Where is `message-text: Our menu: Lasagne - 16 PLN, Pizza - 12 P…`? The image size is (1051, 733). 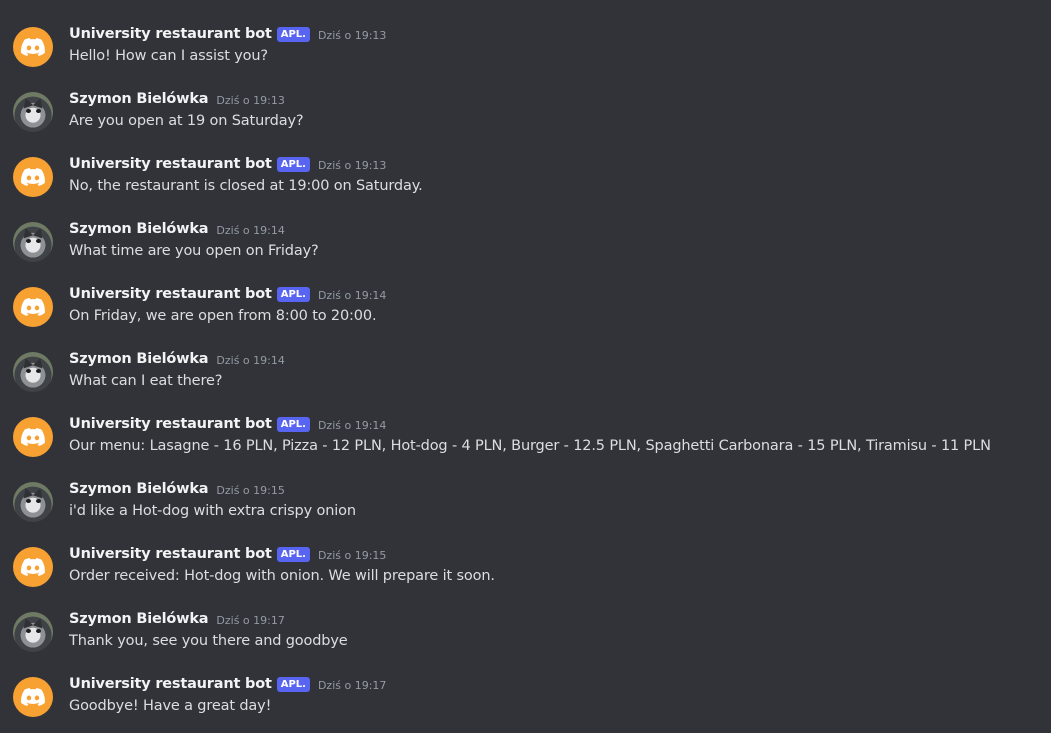 message-text: Our menu: Lasagne - 16 PLN, Pizza - 12 P… is located at coordinates (530, 446).